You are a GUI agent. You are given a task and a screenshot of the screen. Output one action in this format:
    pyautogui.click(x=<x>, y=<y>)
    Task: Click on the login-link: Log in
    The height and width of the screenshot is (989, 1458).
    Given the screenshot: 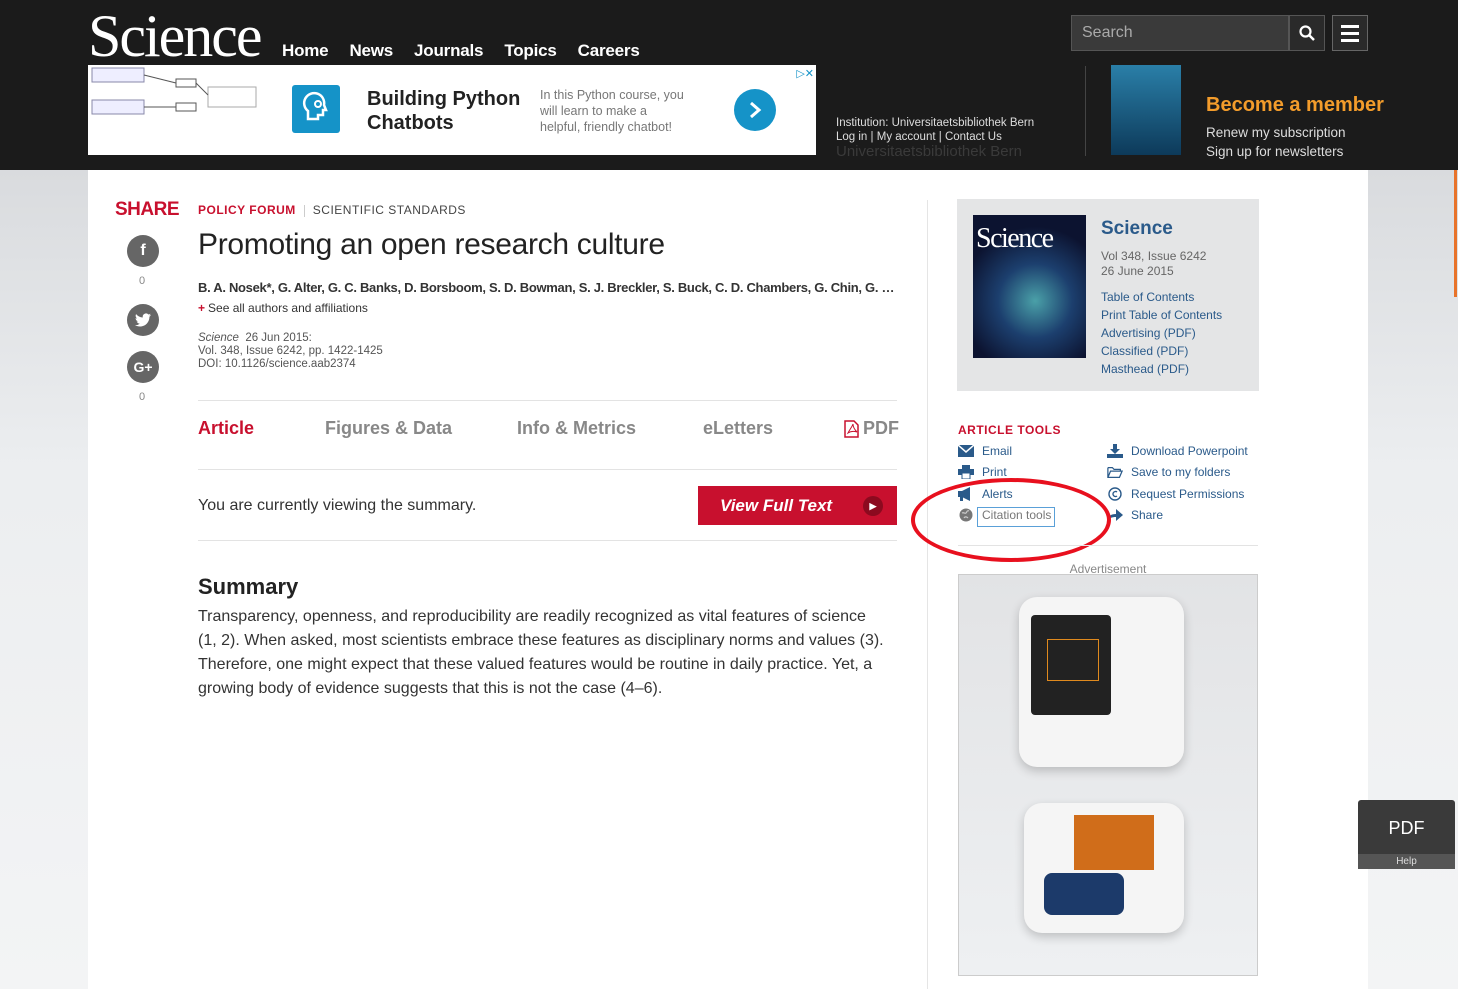 What is the action you would take?
    pyautogui.click(x=851, y=137)
    